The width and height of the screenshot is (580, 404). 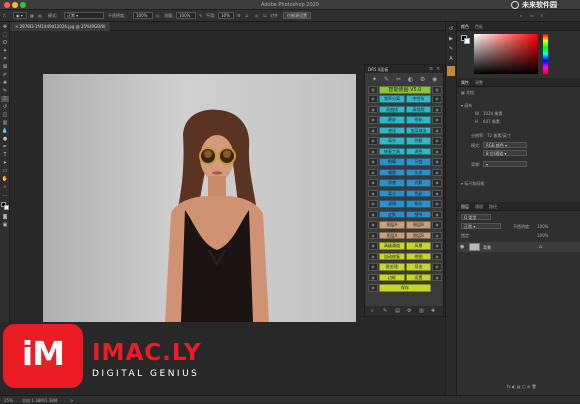 I want to click on tab-swatches: 色板, so click(x=479, y=27).